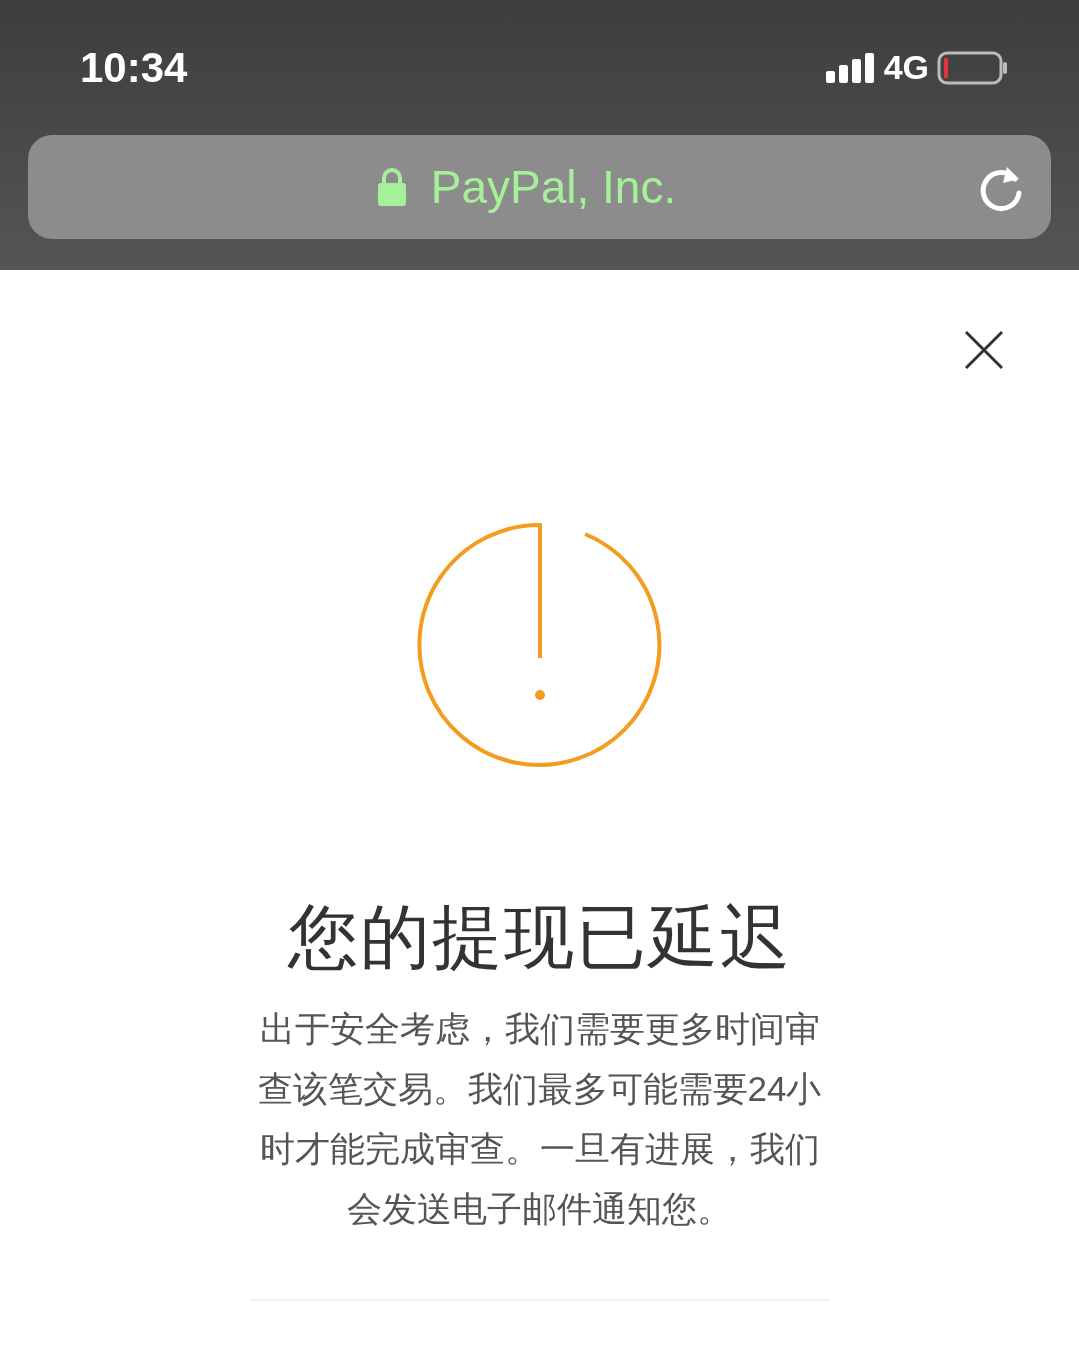 Image resolution: width=1079 pixels, height=1354 pixels. What do you see at coordinates (553, 187) in the screenshot?
I see `site-name: PayPal, Inc.` at bounding box center [553, 187].